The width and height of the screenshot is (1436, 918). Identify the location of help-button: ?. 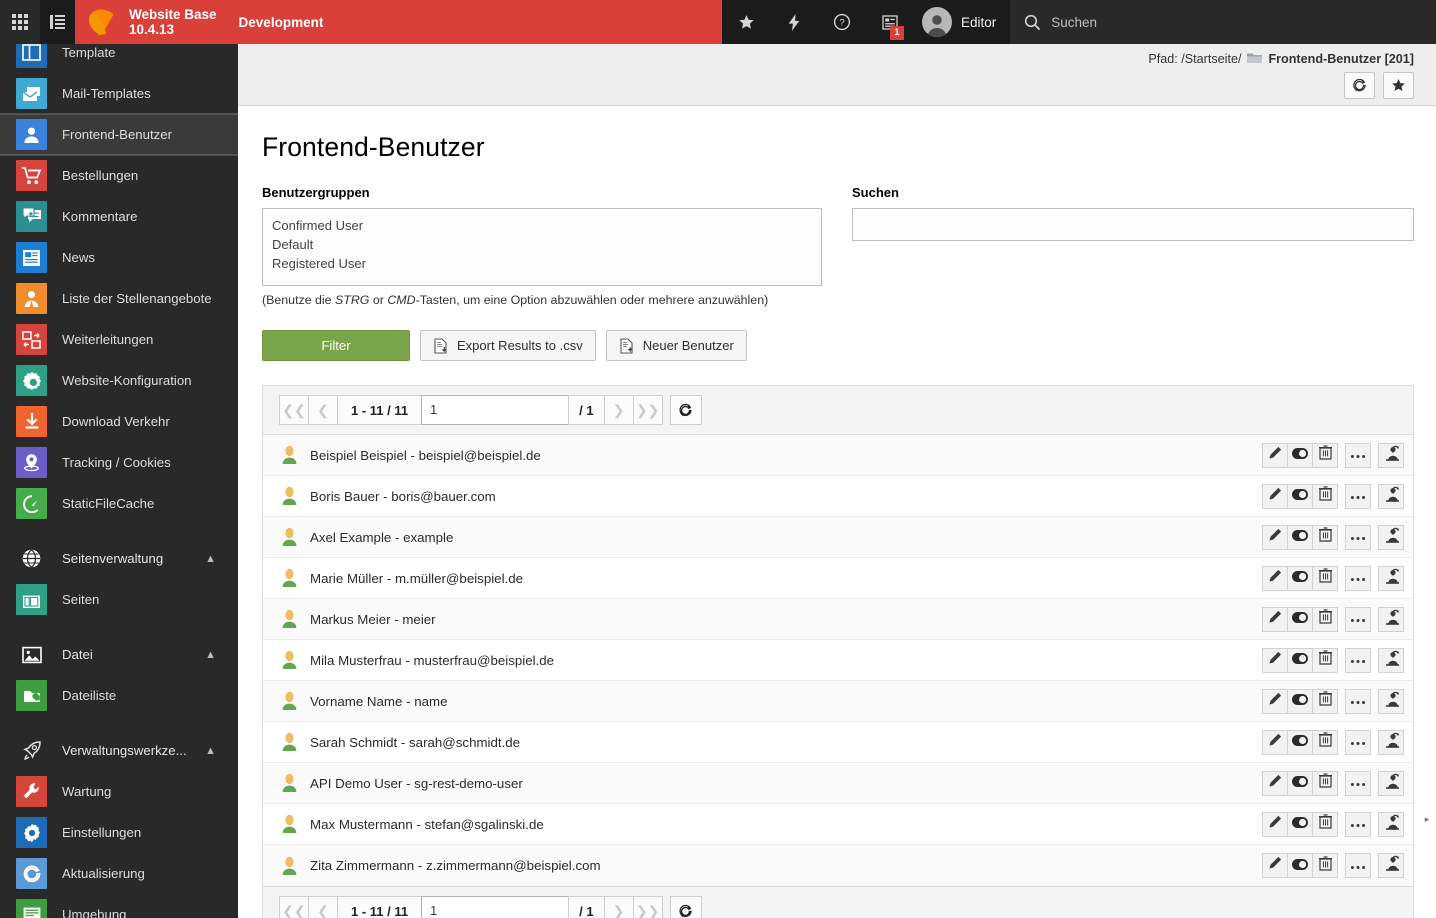
(842, 22).